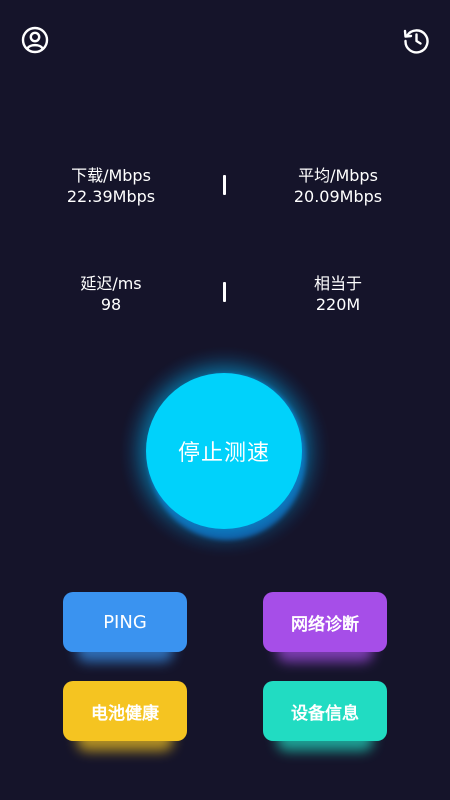  Describe the element at coordinates (338, 196) in the screenshot. I see `average-value: 20.09Mbps` at that location.